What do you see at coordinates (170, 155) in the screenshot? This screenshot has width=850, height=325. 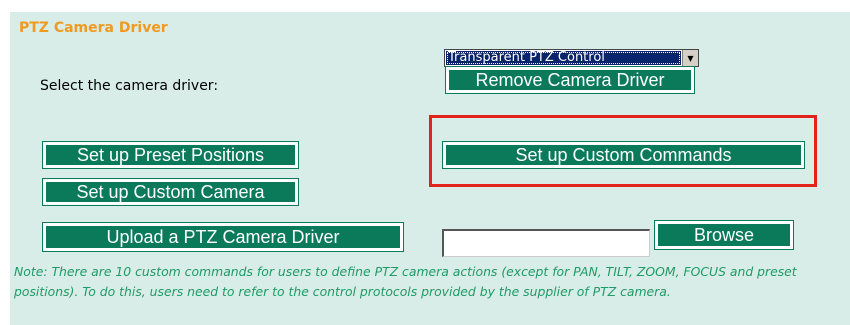 I see `setup-preset-positions-button: Set up Preset Positions` at bounding box center [170, 155].